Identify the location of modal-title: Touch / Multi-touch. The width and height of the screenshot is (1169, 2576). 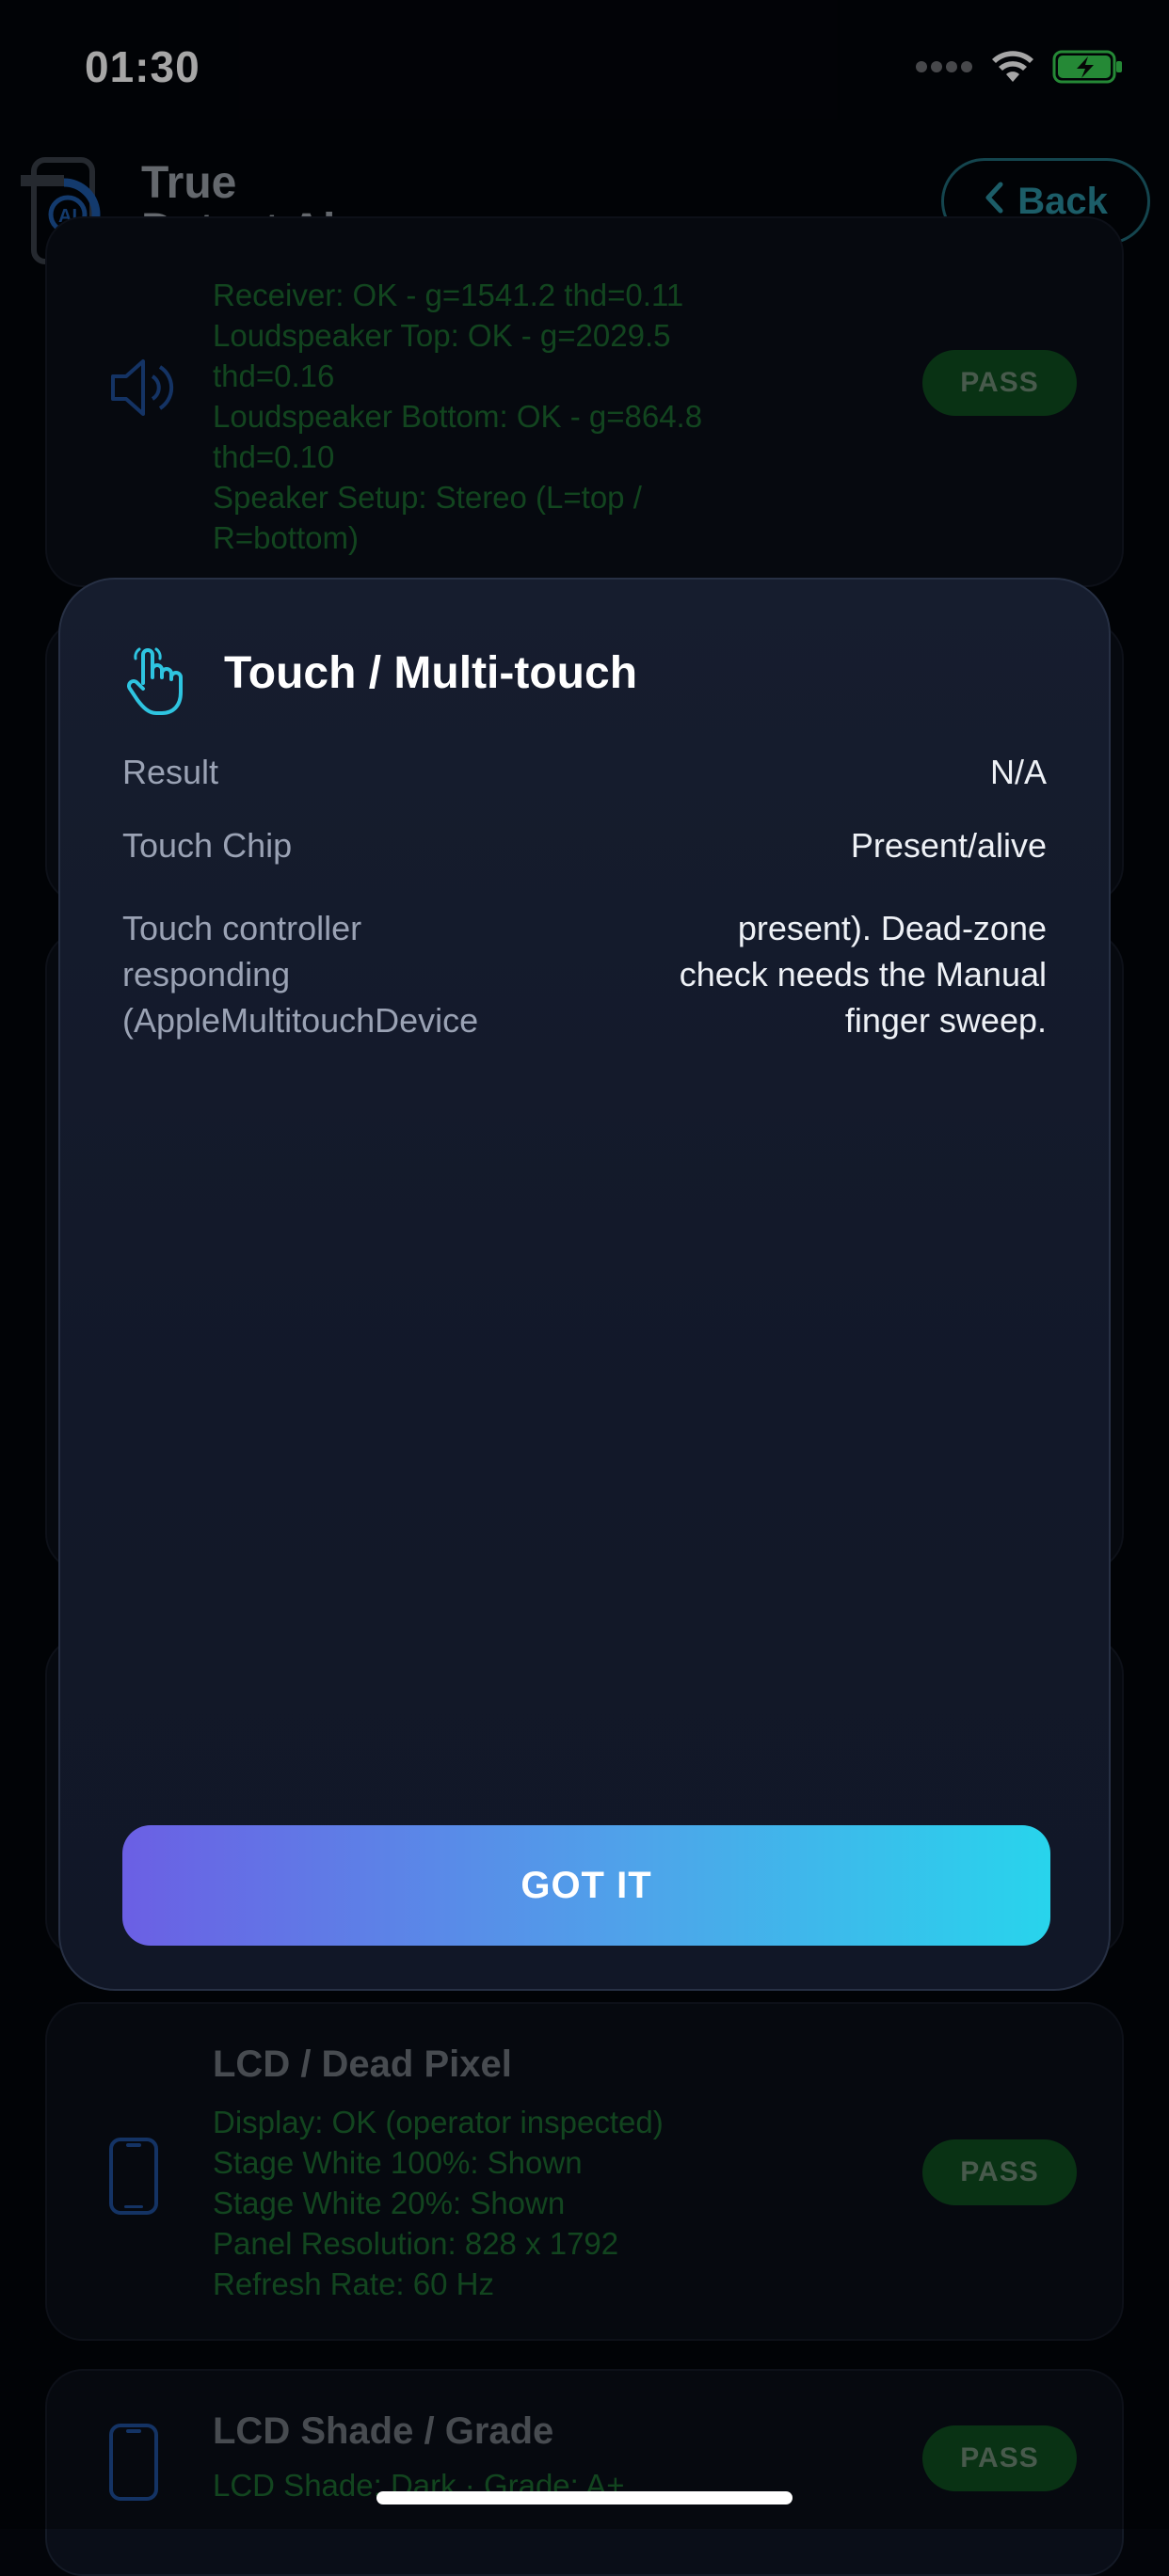
(431, 673).